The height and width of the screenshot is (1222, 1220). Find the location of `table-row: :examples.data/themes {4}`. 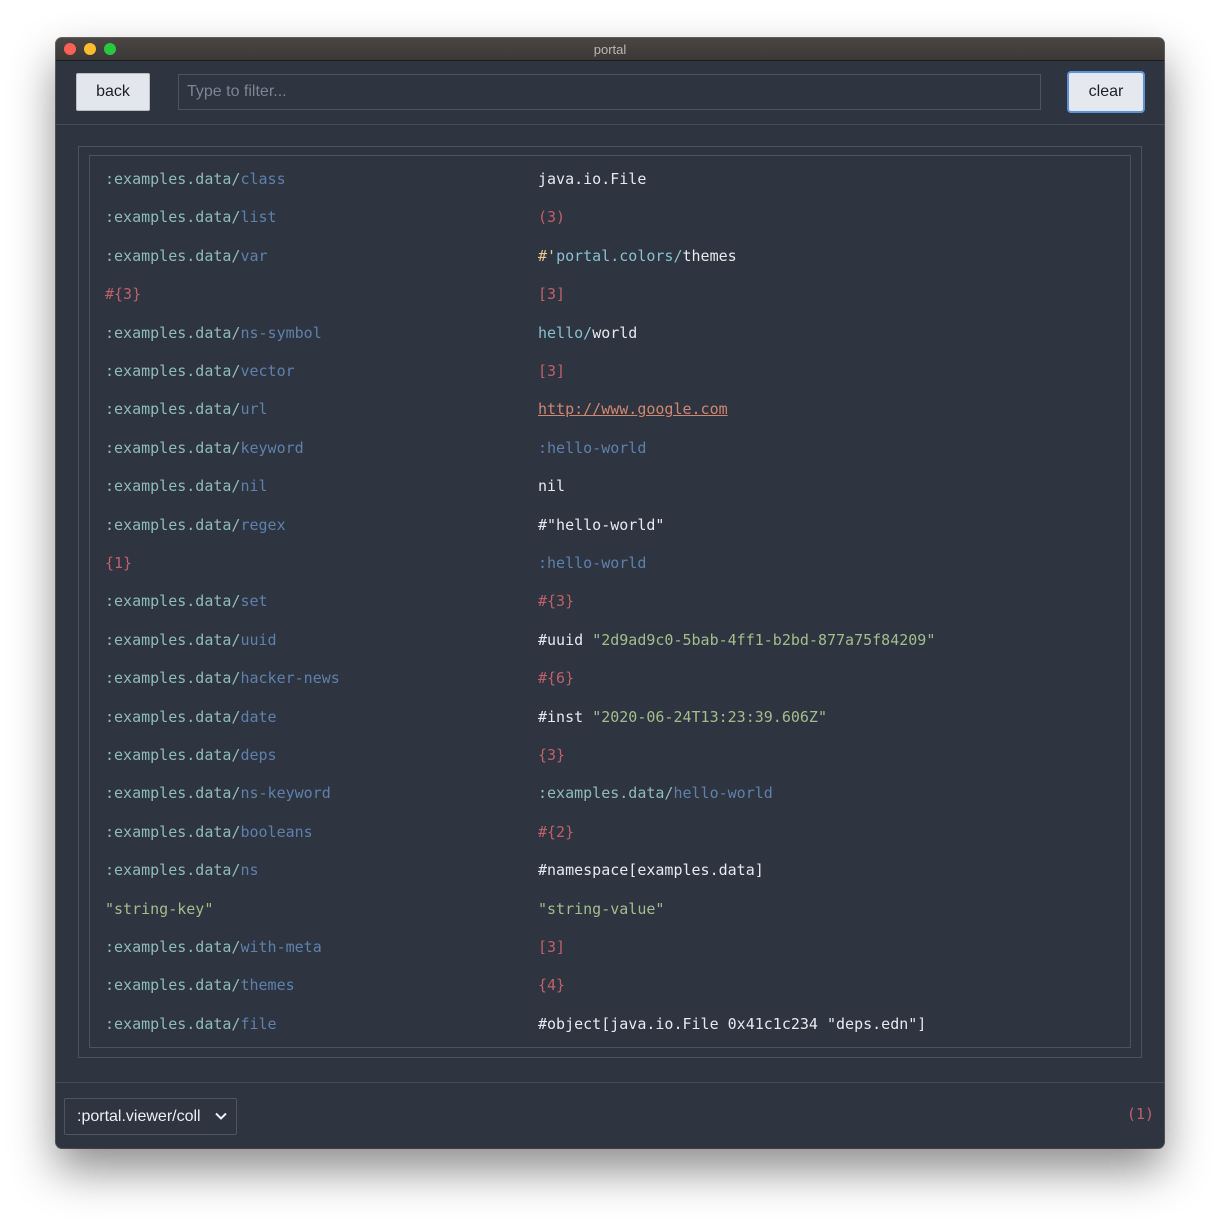

table-row: :examples.data/themes {4} is located at coordinates (610, 985).